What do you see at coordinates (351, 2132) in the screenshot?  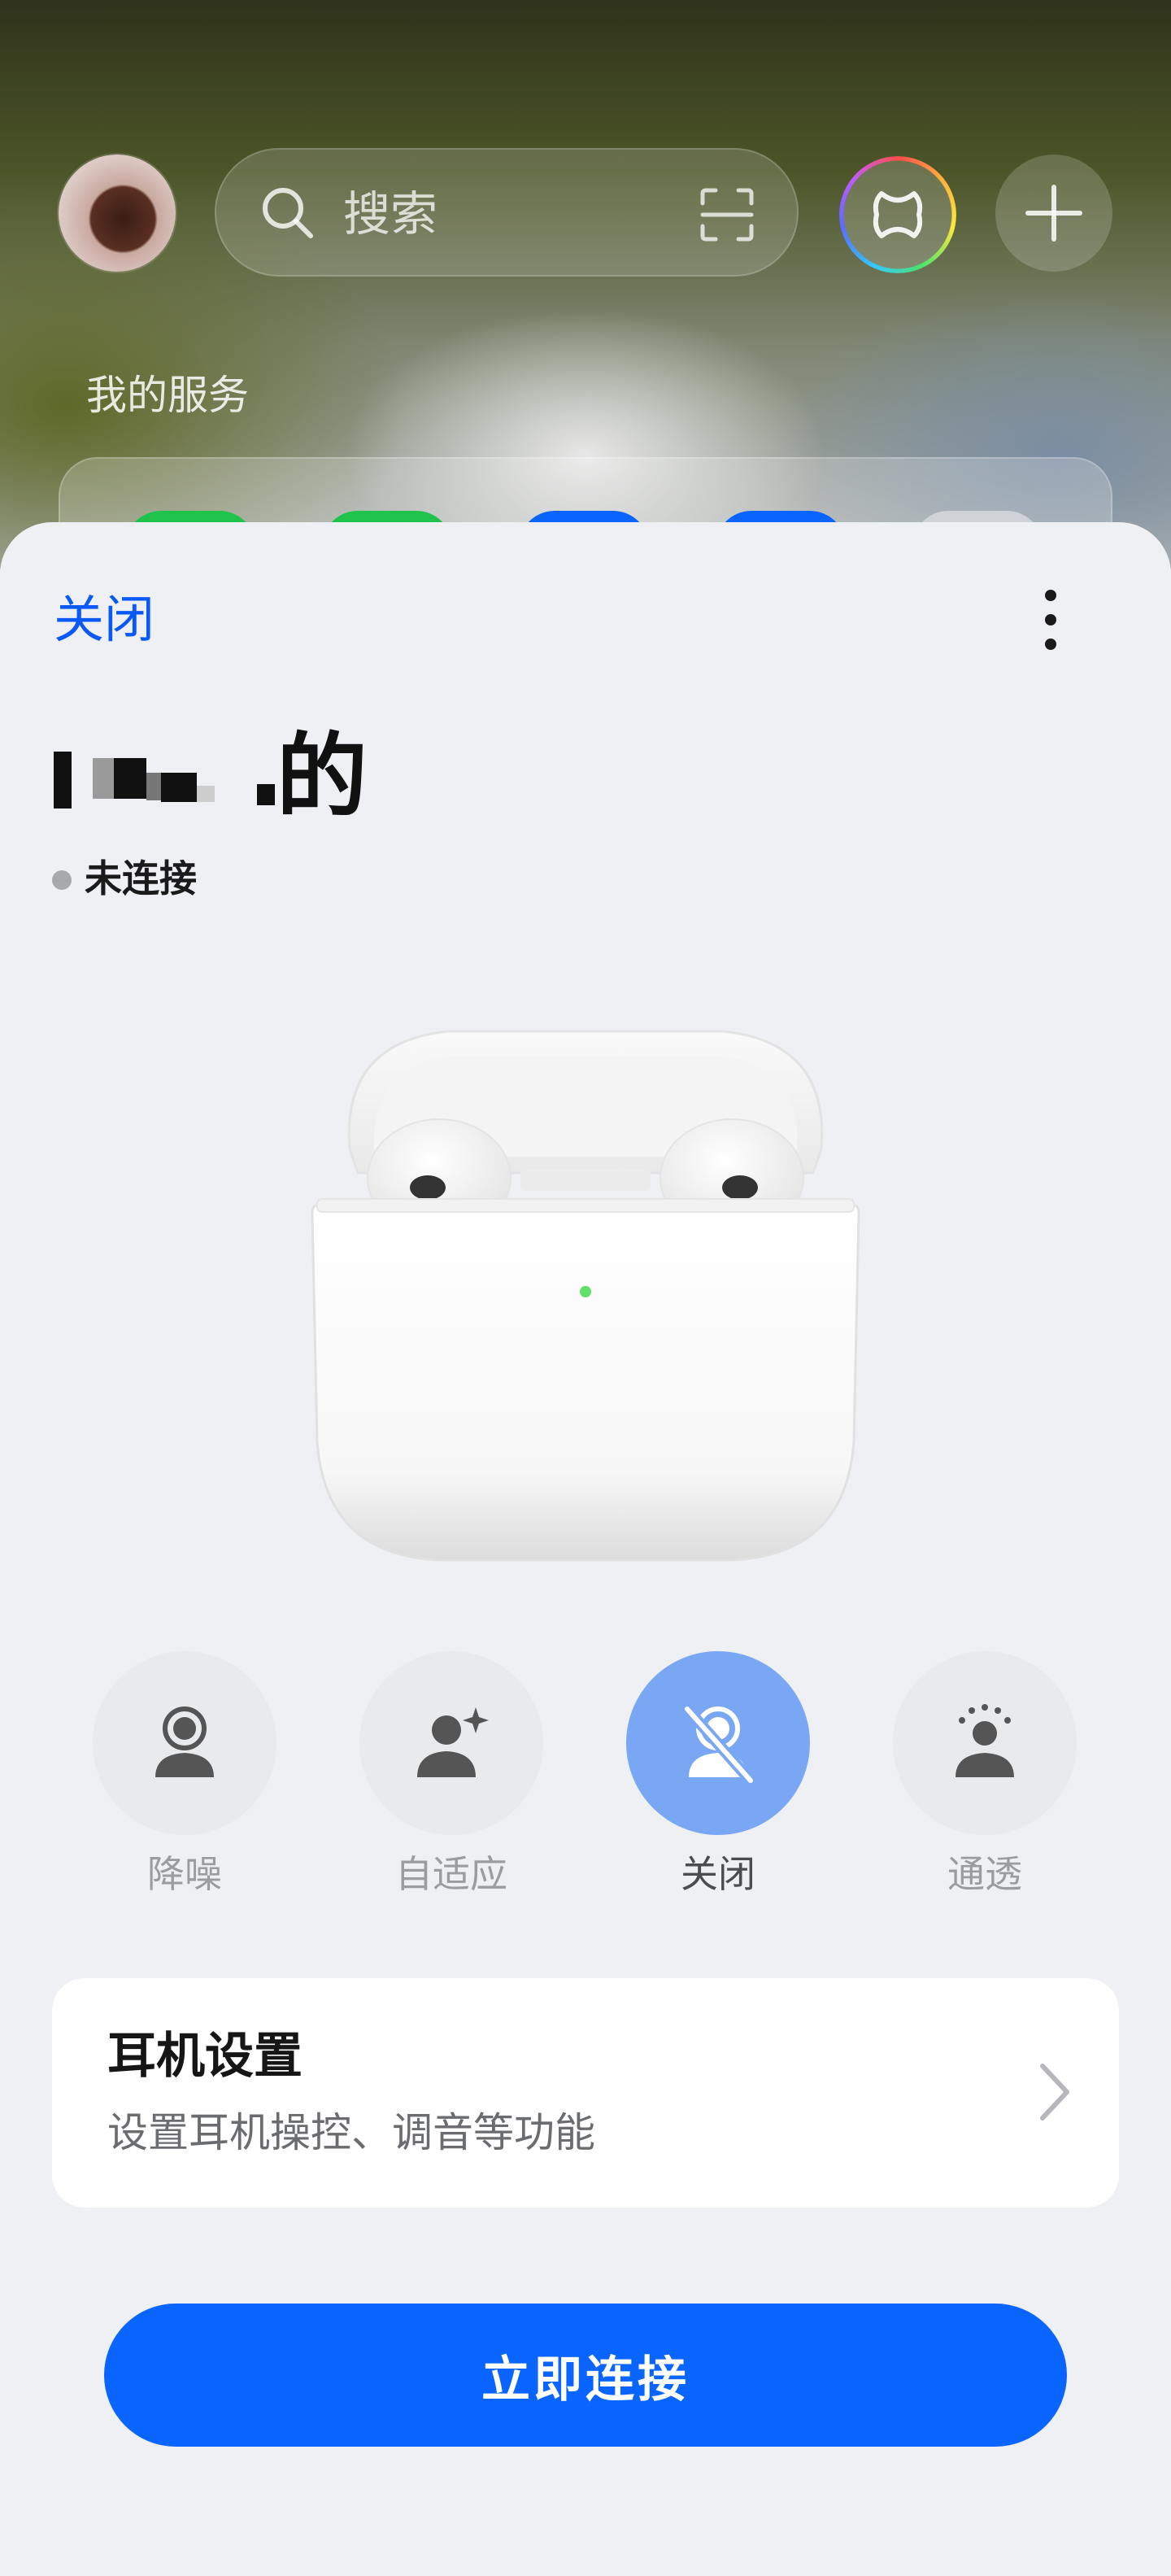 I see `settings-subtitle: 设置耳机操控、调音等功能` at bounding box center [351, 2132].